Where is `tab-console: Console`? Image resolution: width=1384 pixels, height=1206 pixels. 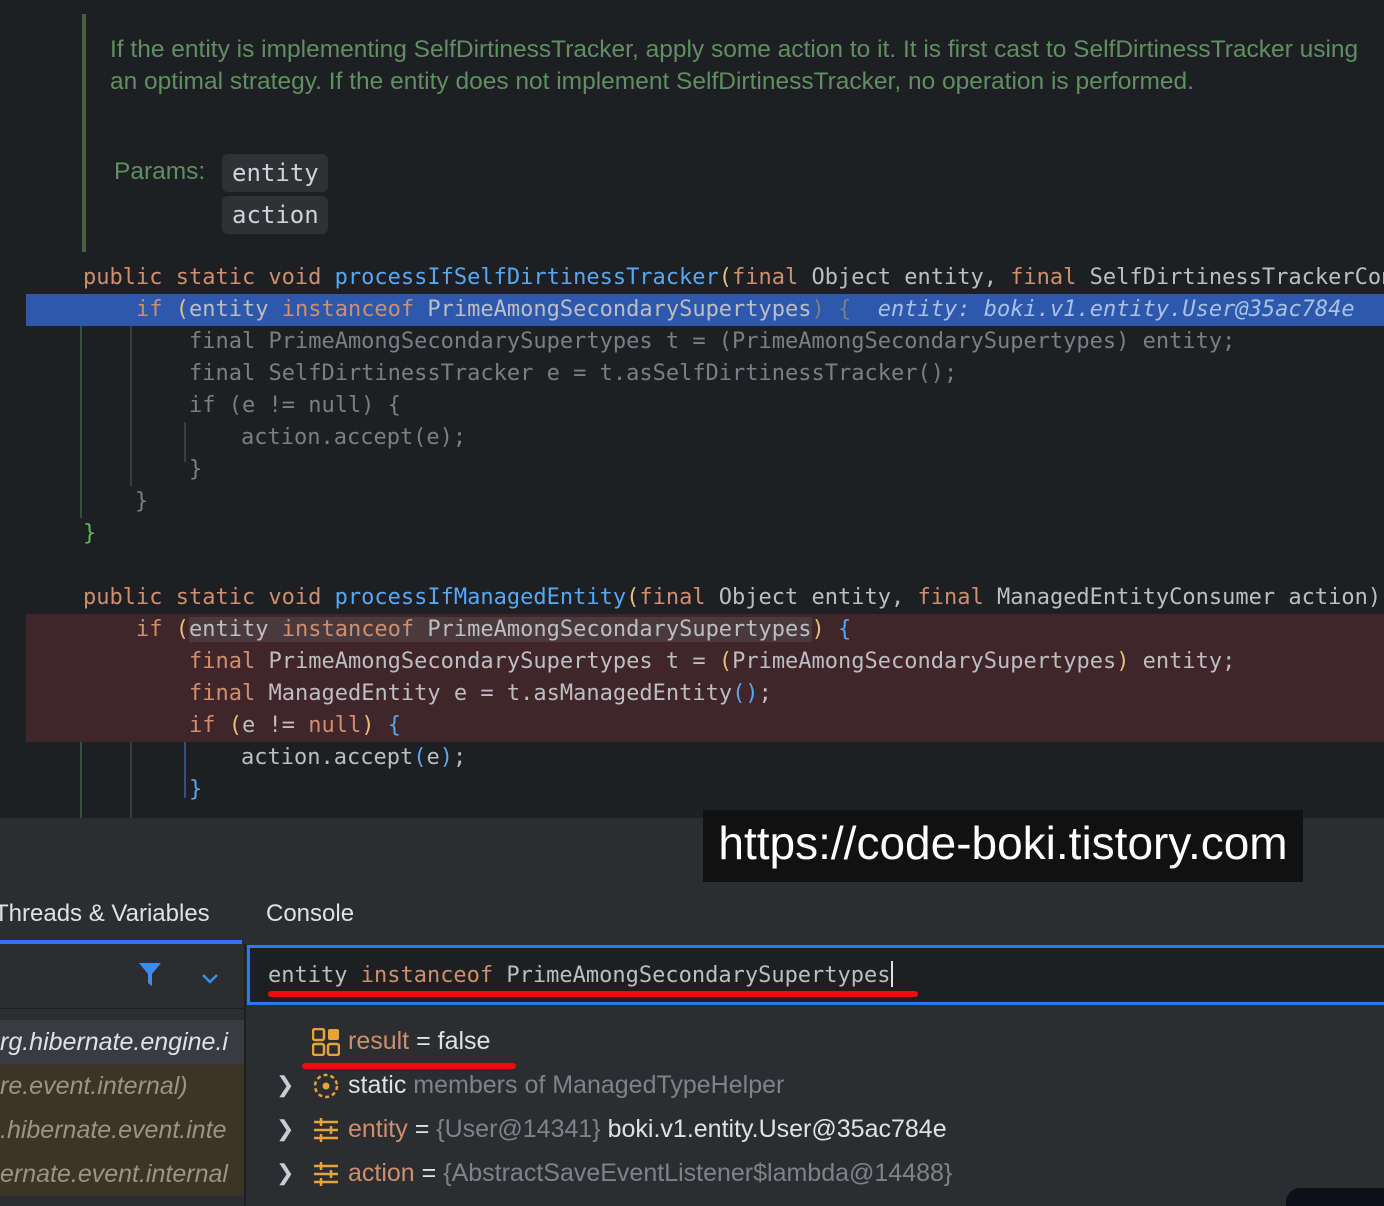
tab-console: Console is located at coordinates (310, 910).